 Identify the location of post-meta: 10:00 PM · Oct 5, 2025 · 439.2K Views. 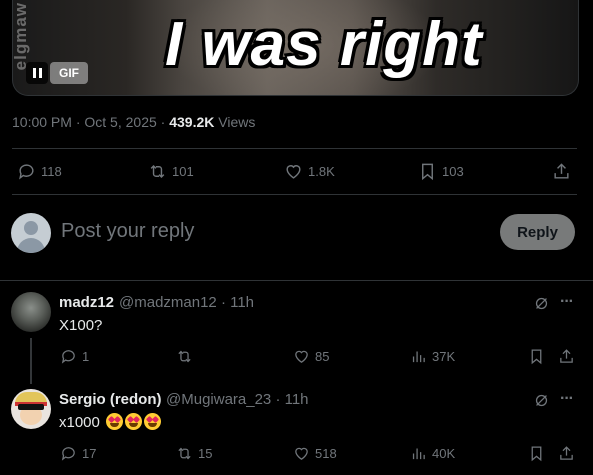
(133, 122).